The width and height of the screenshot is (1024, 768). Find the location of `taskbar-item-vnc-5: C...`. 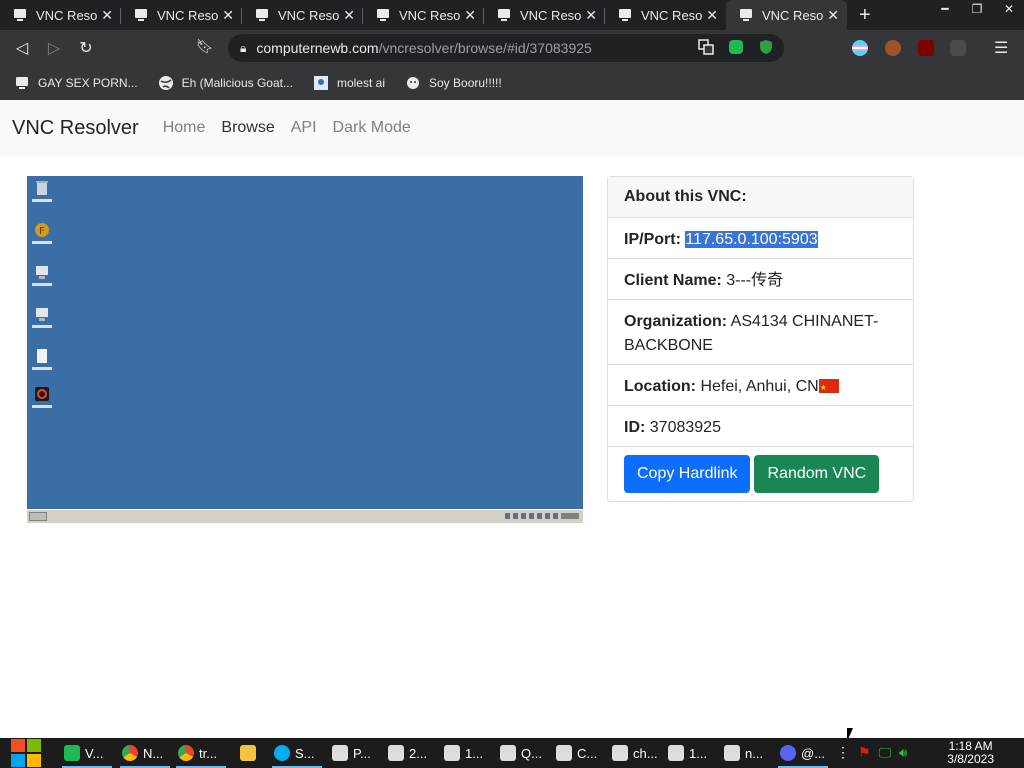

taskbar-item-vnc-5: C... is located at coordinates (576, 753).